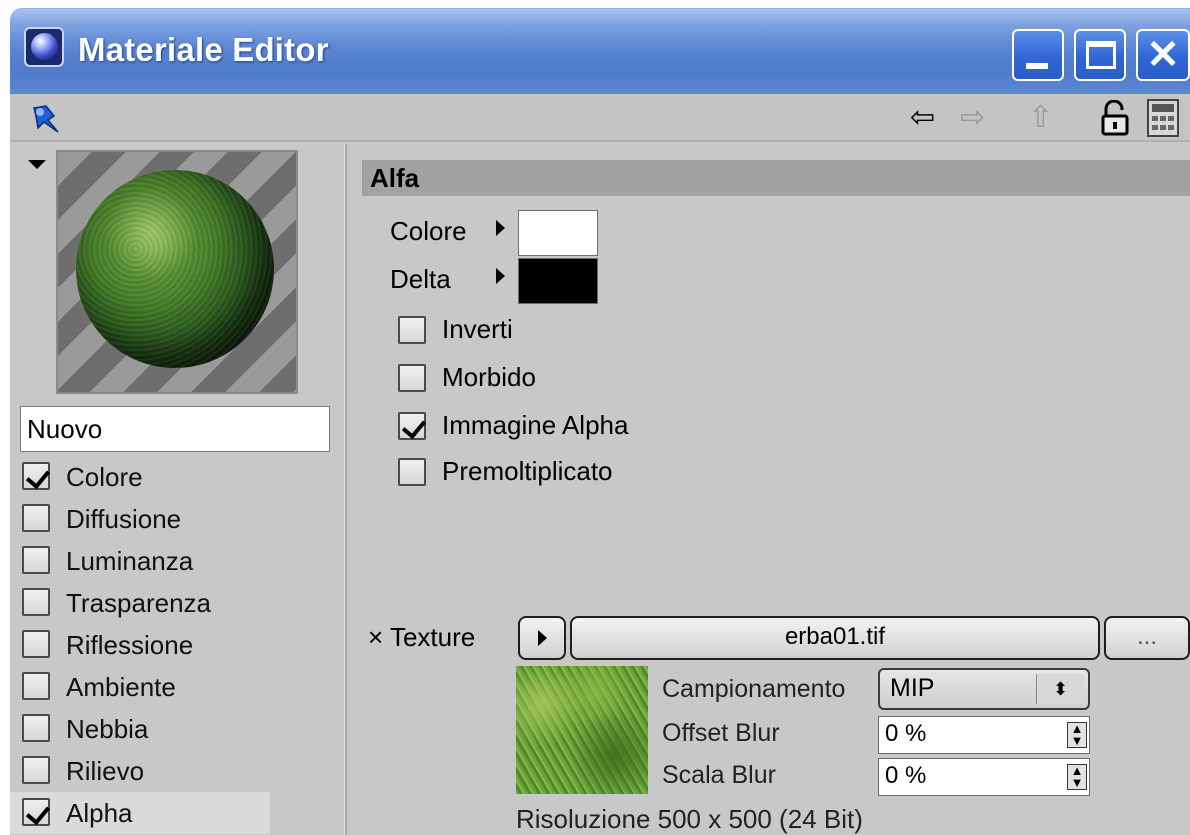  Describe the element at coordinates (130, 561) in the screenshot. I see `channel-label: Luminanza` at that location.